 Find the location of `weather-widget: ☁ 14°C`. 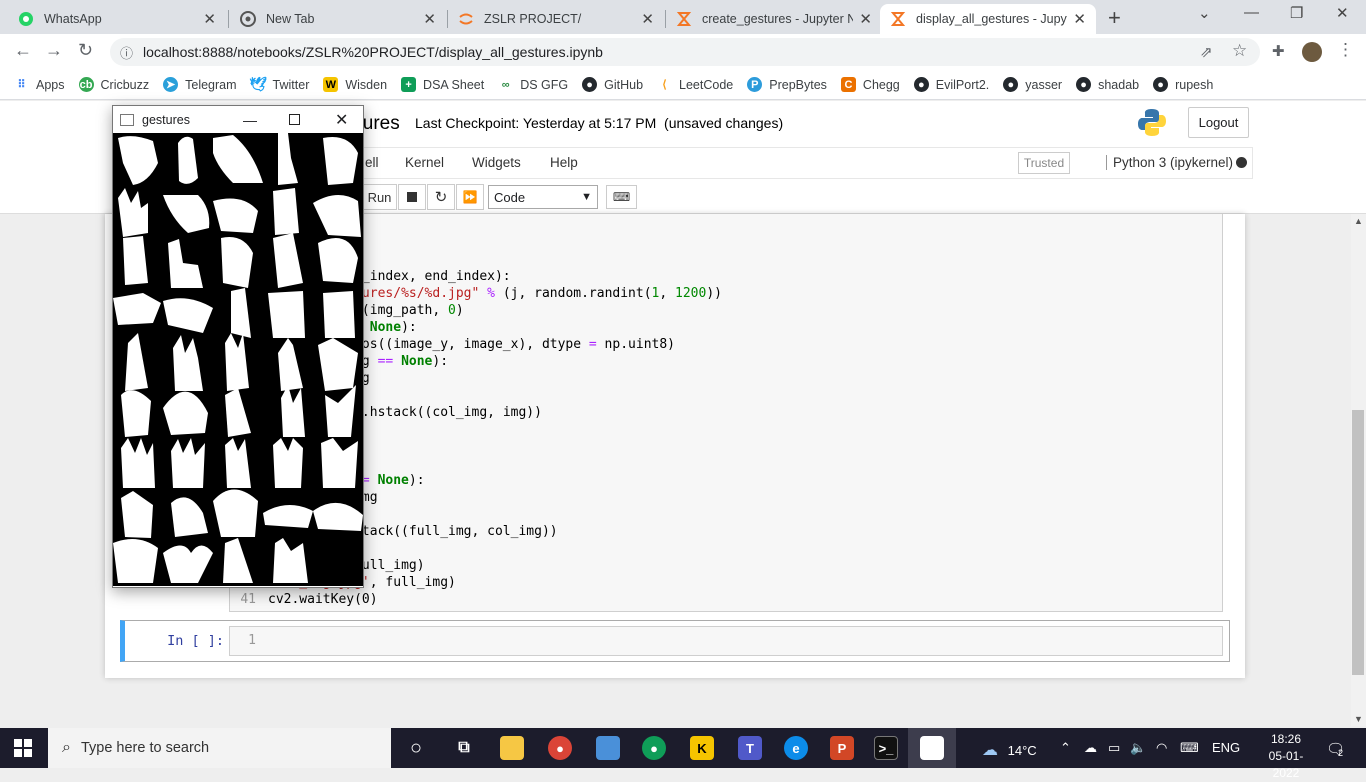

weather-widget: ☁ 14°C is located at coordinates (1009, 750).